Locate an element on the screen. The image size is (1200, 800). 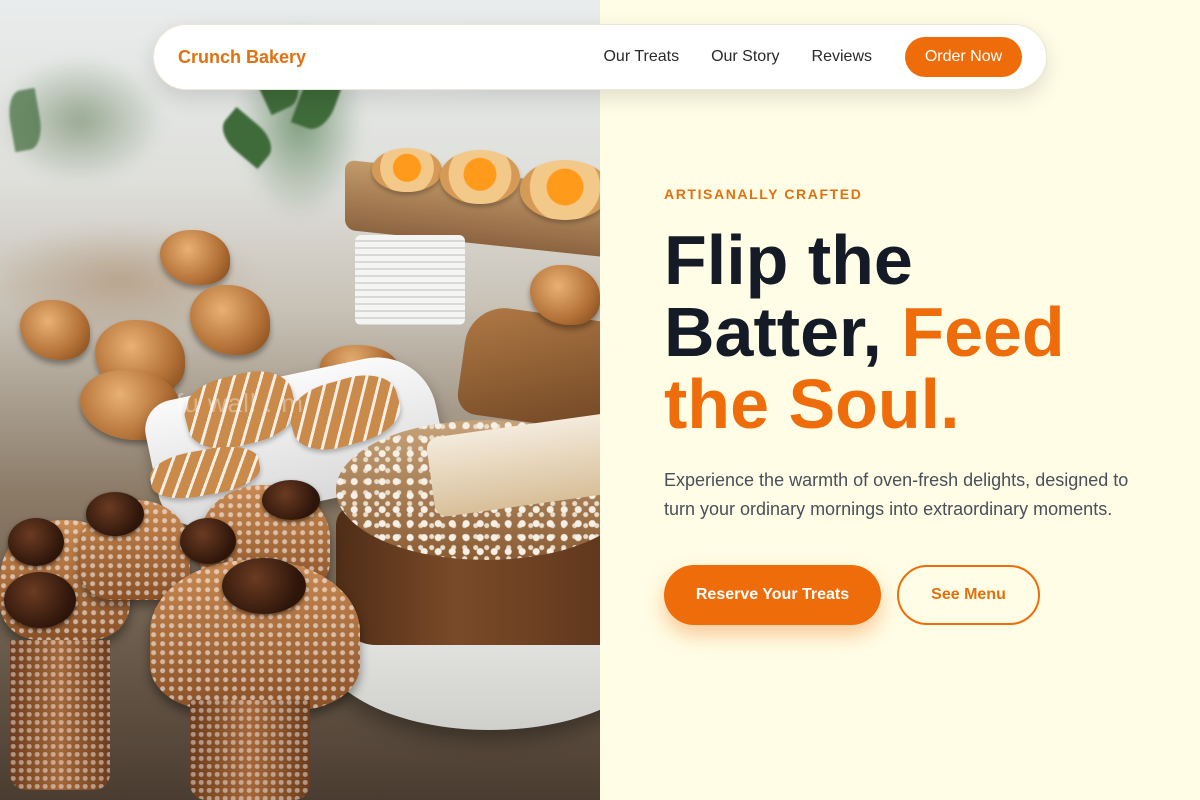
hero-cta-row: Reserve Your Treats See Menu is located at coordinates (914, 595).